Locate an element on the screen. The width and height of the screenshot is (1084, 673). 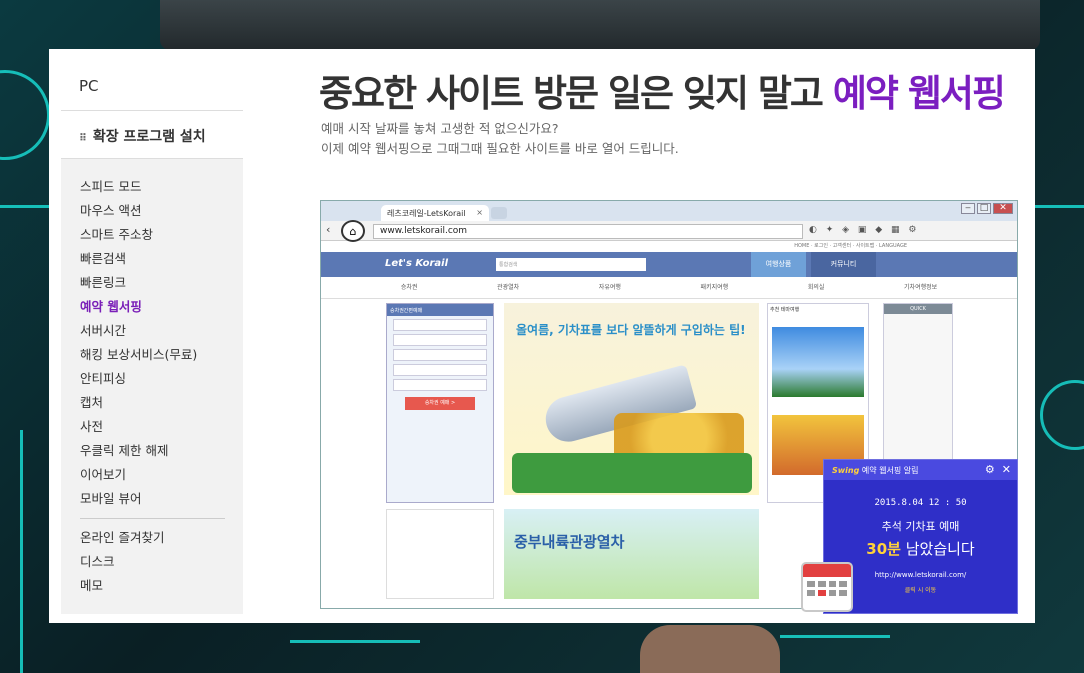
site-menu-item: 자유여행 is located at coordinates (609, 287).